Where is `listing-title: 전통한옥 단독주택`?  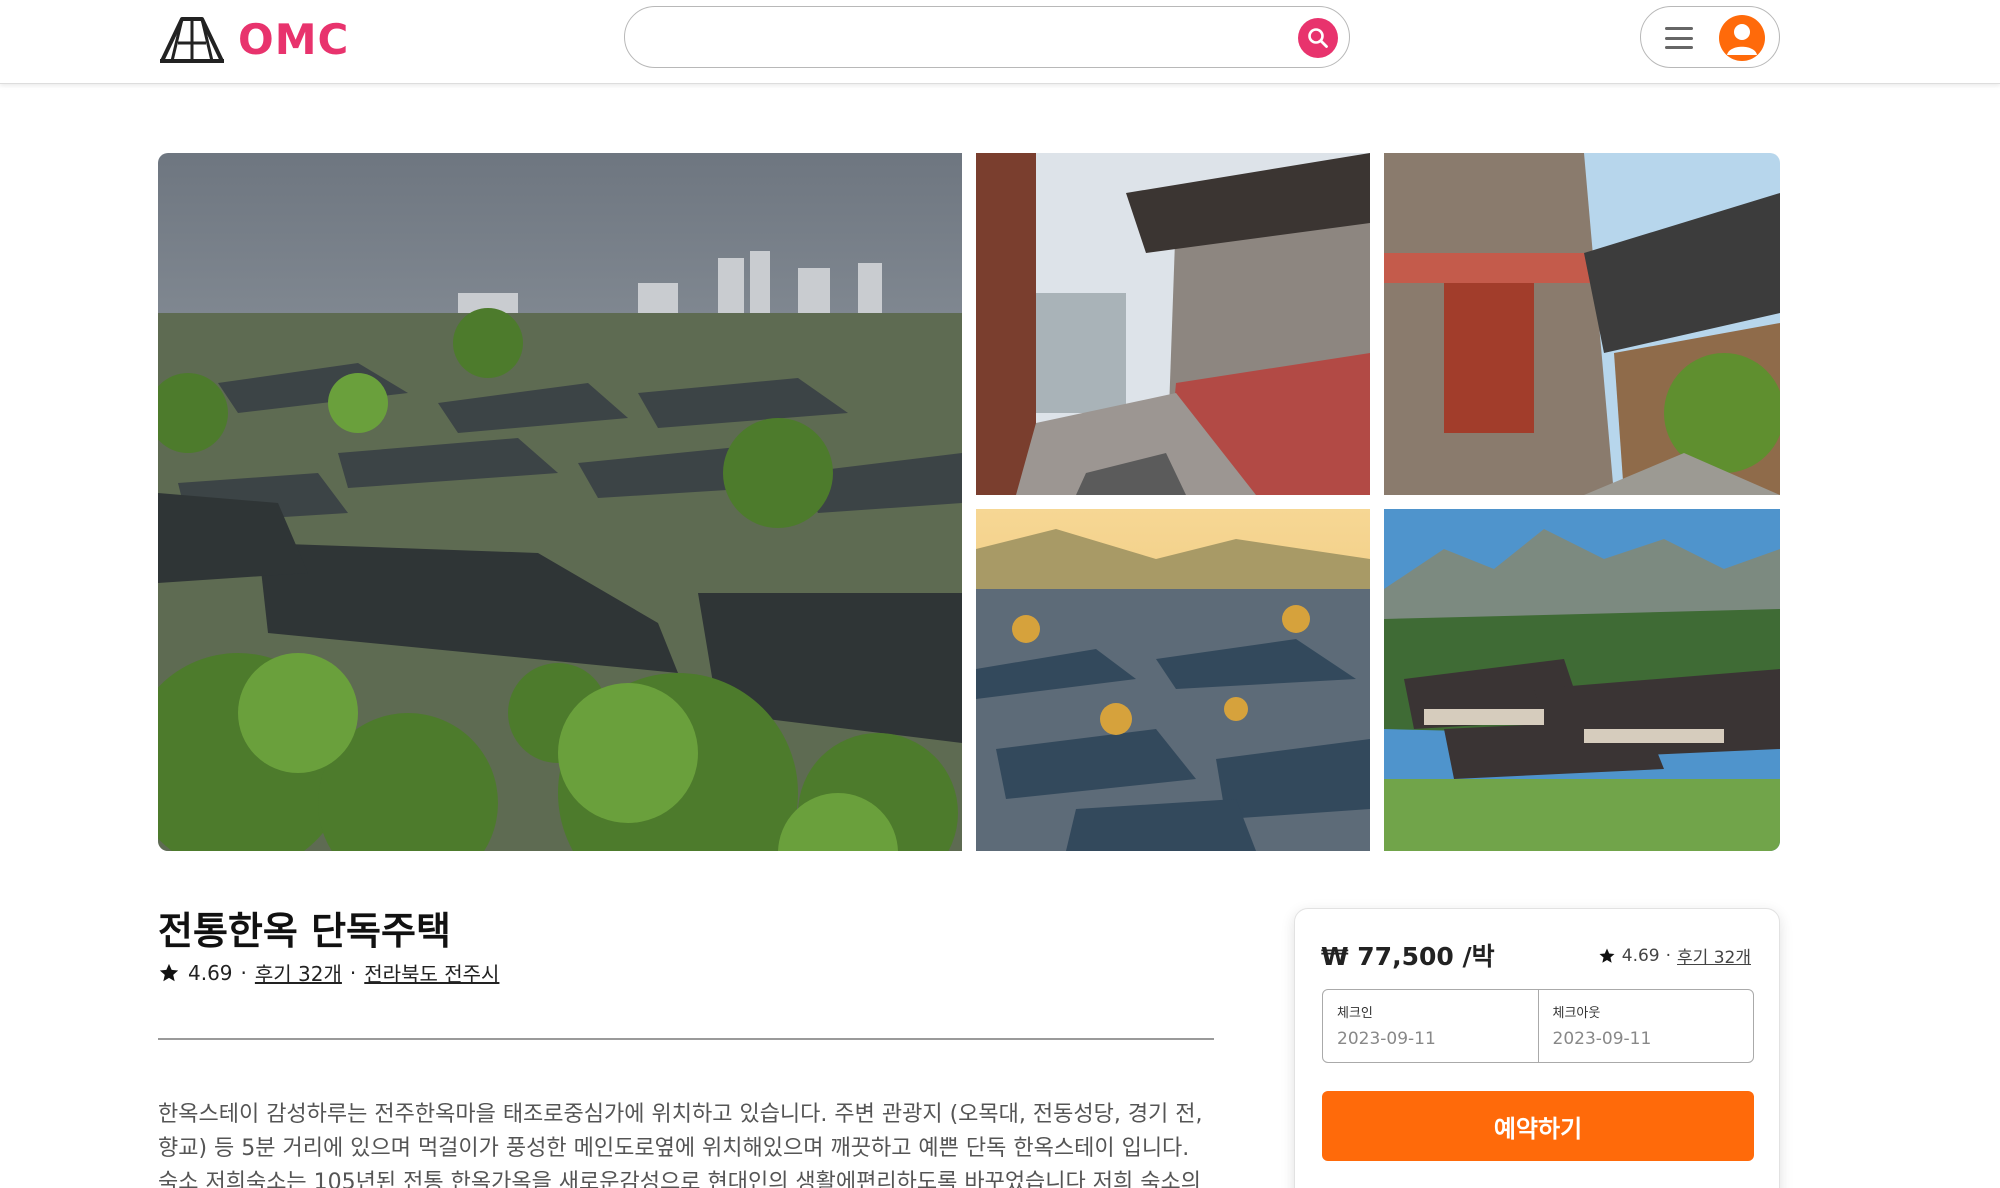
listing-title: 전통한옥 단독주택 is located at coordinates (304, 931).